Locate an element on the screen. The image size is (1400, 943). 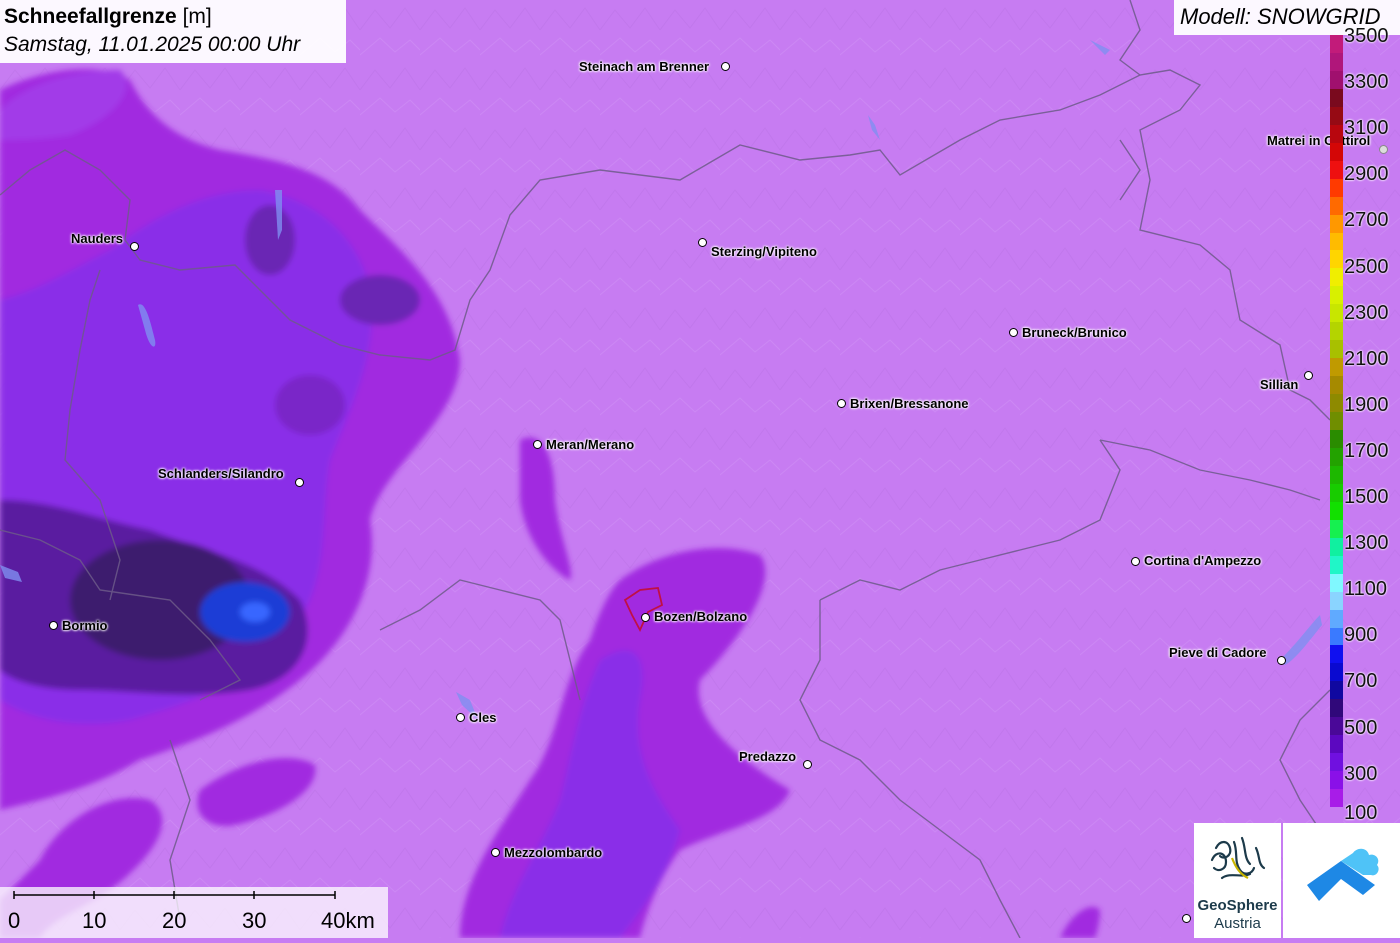
legend-label: 3300 is located at coordinates (1366, 82).